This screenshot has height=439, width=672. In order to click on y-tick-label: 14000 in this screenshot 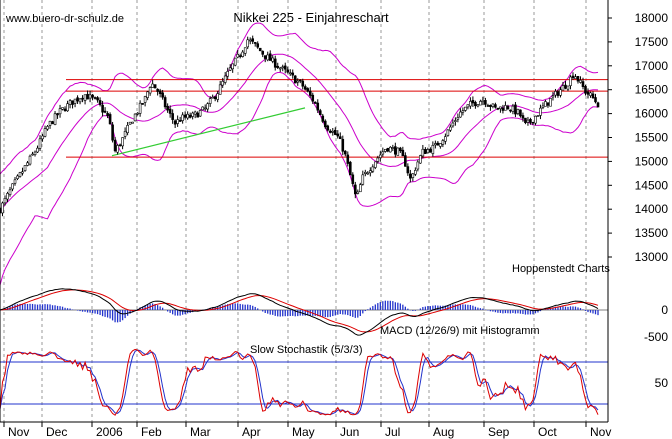, I will do `click(652, 209)`.